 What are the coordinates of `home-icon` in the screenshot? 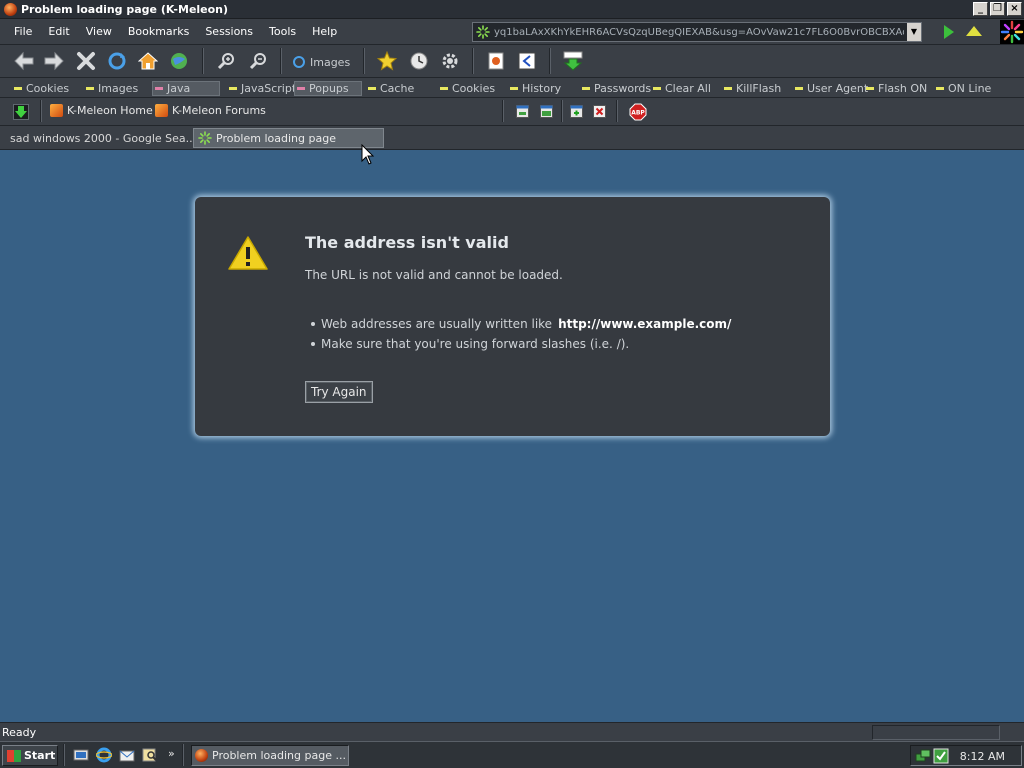 It's located at (148, 61).